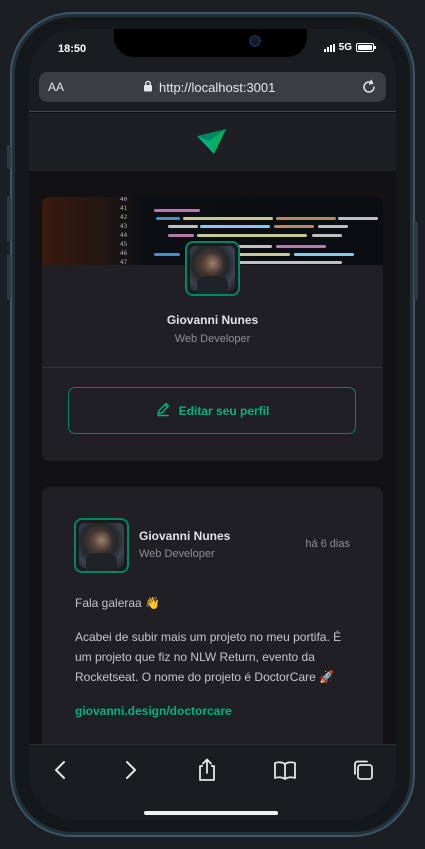  What do you see at coordinates (366, 47) in the screenshot?
I see `battery-icon` at bounding box center [366, 47].